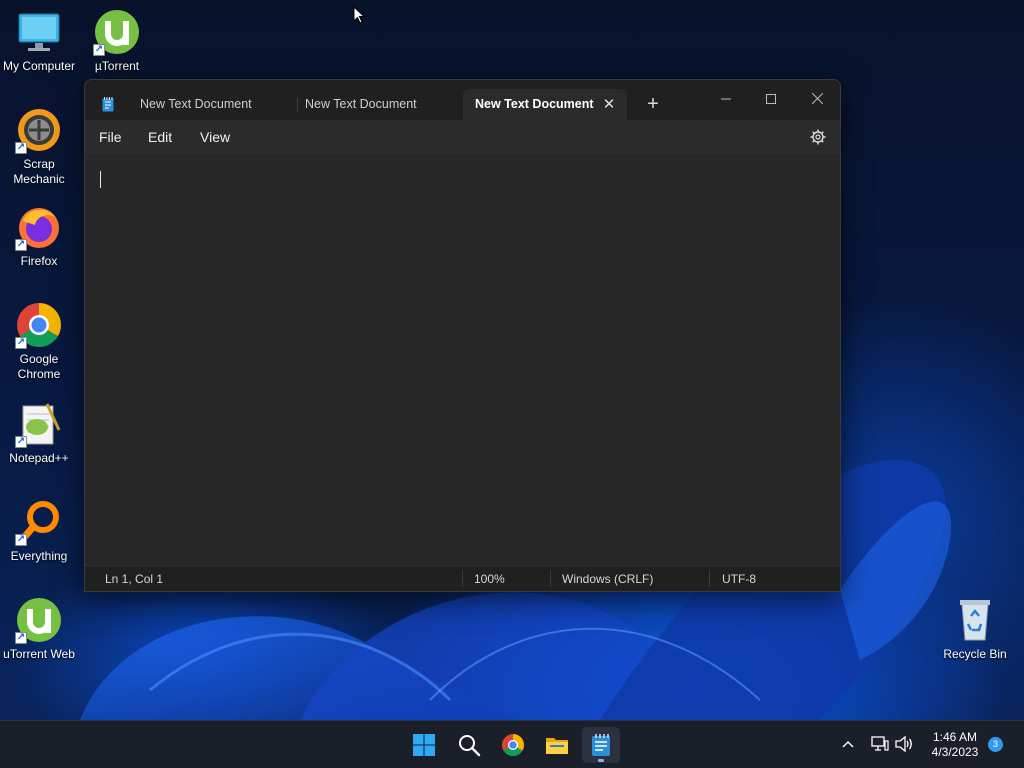 The height and width of the screenshot is (768, 1024). I want to click on desktop-icon-firefox: ↗ Firefox, so click(39, 236).